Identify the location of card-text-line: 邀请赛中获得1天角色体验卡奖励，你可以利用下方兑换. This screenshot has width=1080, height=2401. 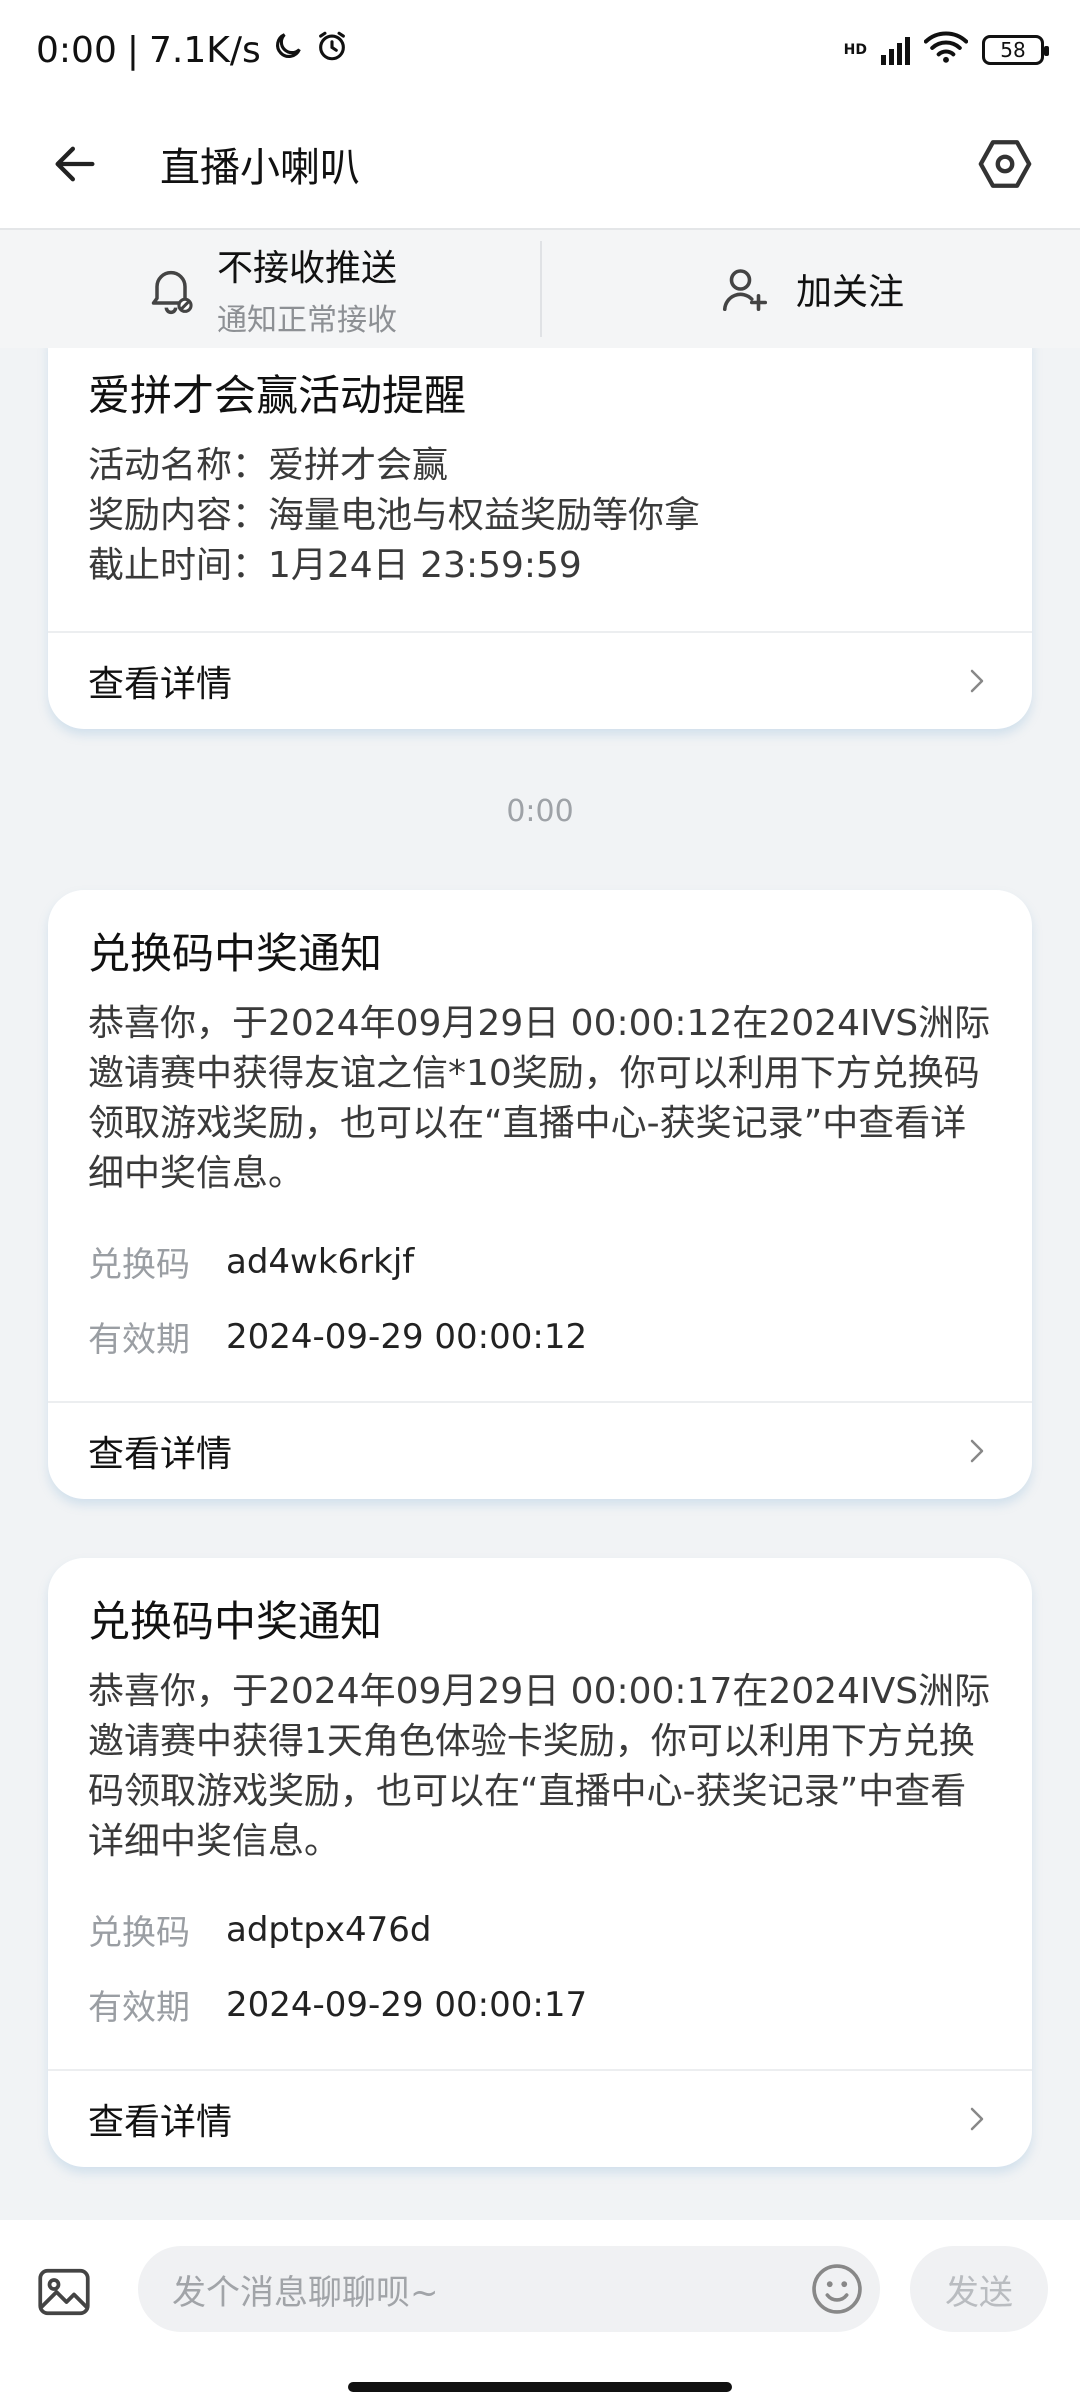
(531, 1741).